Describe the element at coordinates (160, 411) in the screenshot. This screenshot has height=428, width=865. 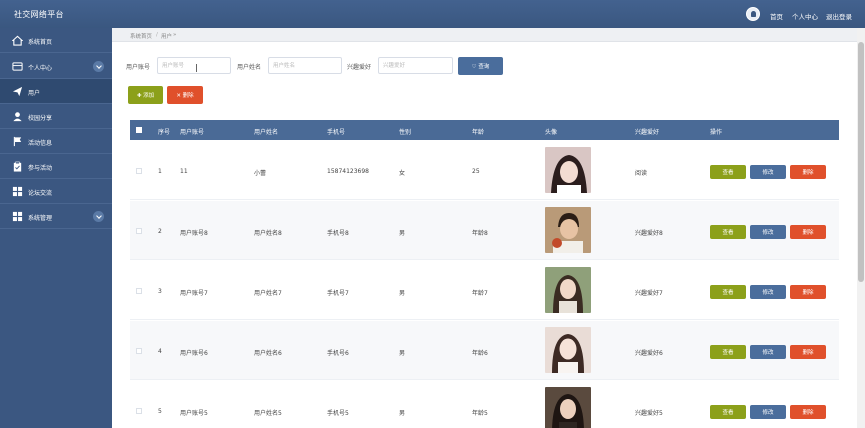
I see `cell-index: 5` at that location.